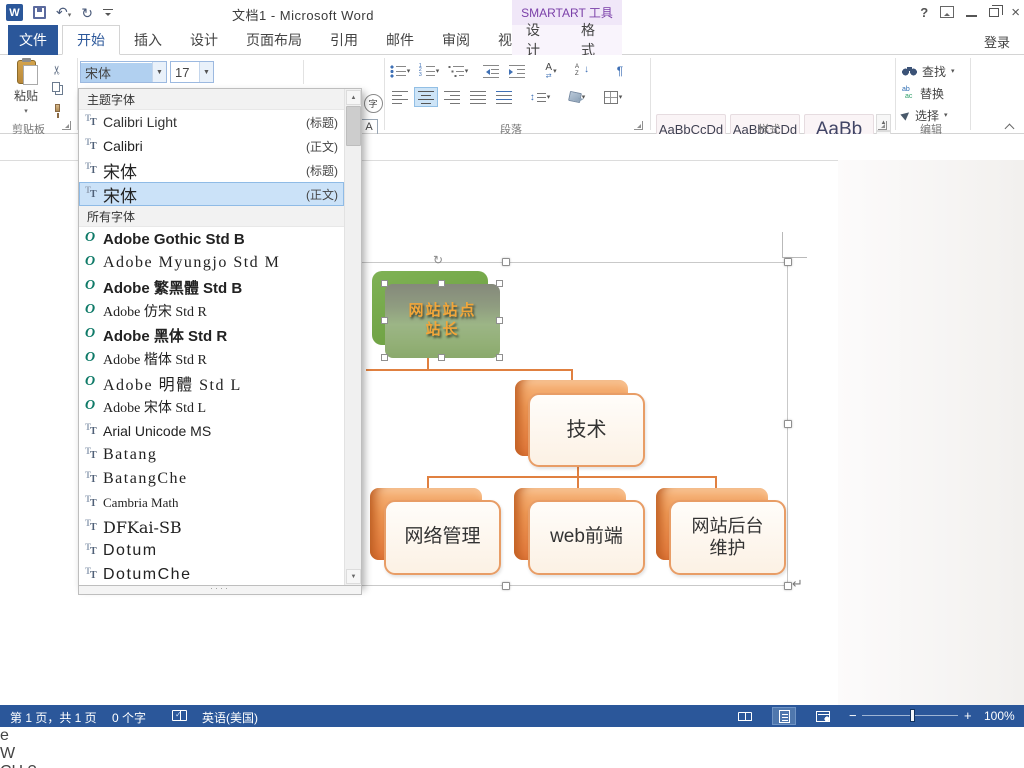 This screenshot has width=1024, height=768. I want to click on ribbon-tab: 插入, so click(148, 40).